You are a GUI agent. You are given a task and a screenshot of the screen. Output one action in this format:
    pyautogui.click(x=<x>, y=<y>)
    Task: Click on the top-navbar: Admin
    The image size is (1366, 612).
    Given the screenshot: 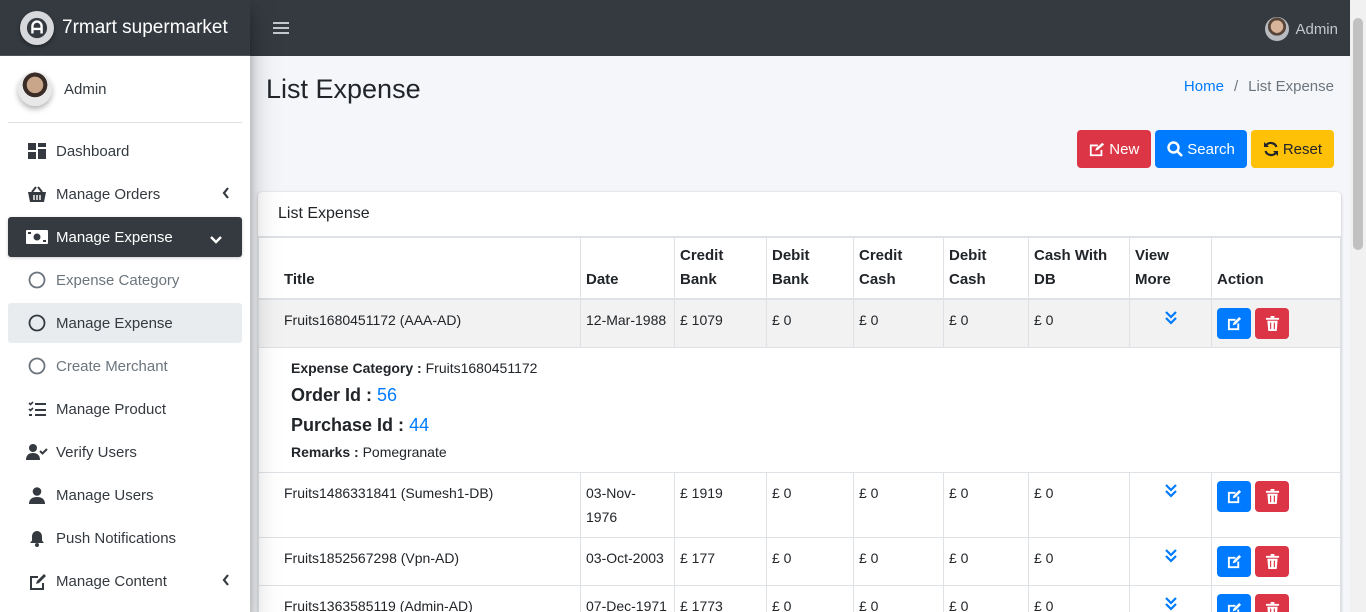 What is the action you would take?
    pyautogui.click(x=808, y=28)
    